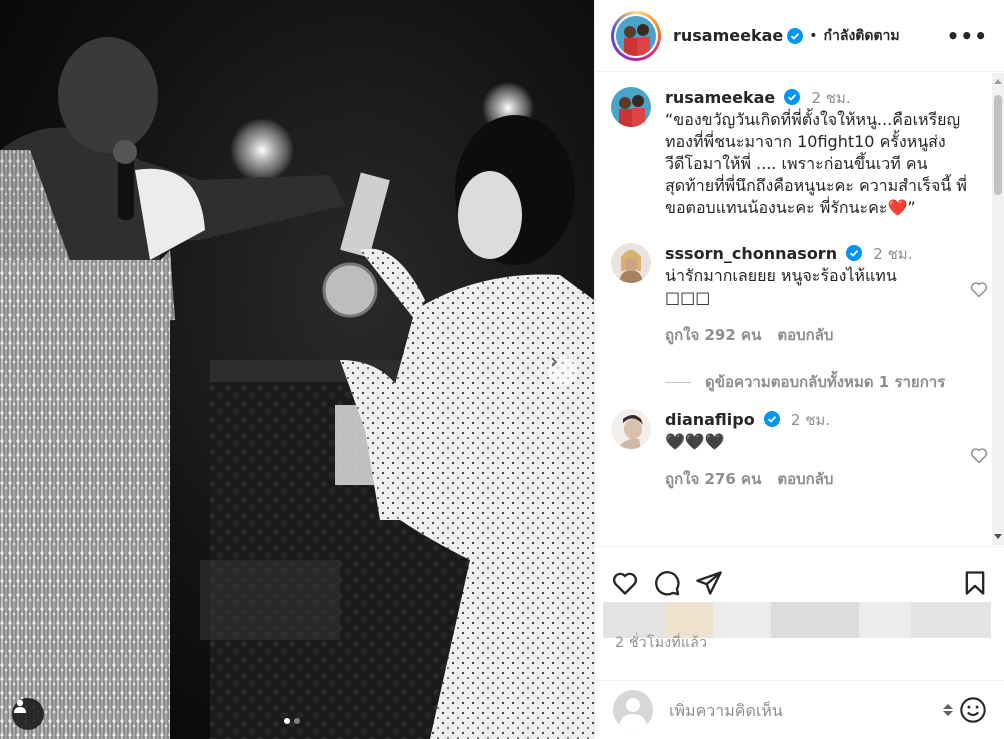 The height and width of the screenshot is (739, 1004). What do you see at coordinates (751, 253) in the screenshot?
I see `comment-username: sssorn_chonnasorn` at bounding box center [751, 253].